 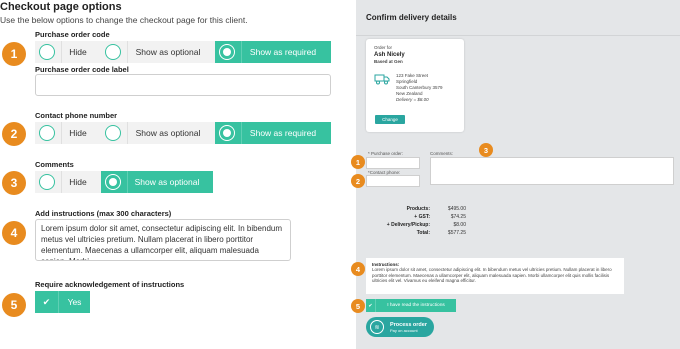 I want to click on contact-phone-option-hide: Hide, so click(x=68, y=133).